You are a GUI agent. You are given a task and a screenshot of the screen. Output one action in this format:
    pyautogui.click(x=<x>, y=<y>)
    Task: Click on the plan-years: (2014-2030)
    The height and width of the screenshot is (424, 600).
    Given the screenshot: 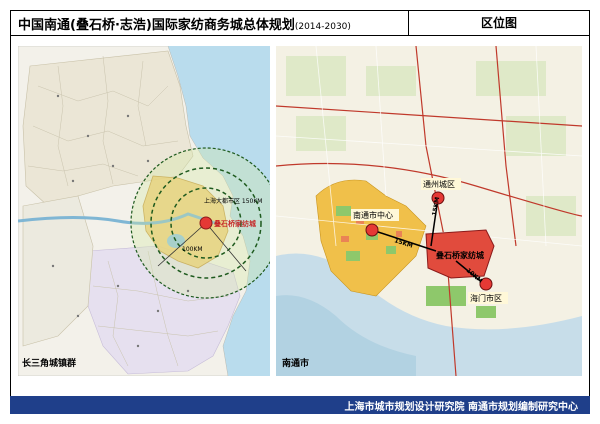 What is the action you would take?
    pyautogui.click(x=322, y=27)
    